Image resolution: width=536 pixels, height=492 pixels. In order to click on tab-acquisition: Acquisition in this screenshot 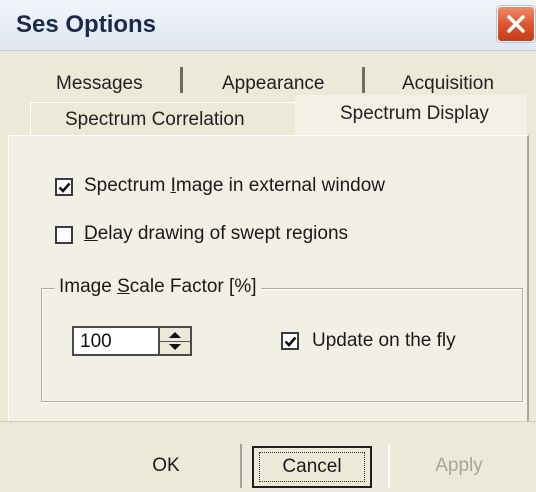, I will do `click(448, 84)`.